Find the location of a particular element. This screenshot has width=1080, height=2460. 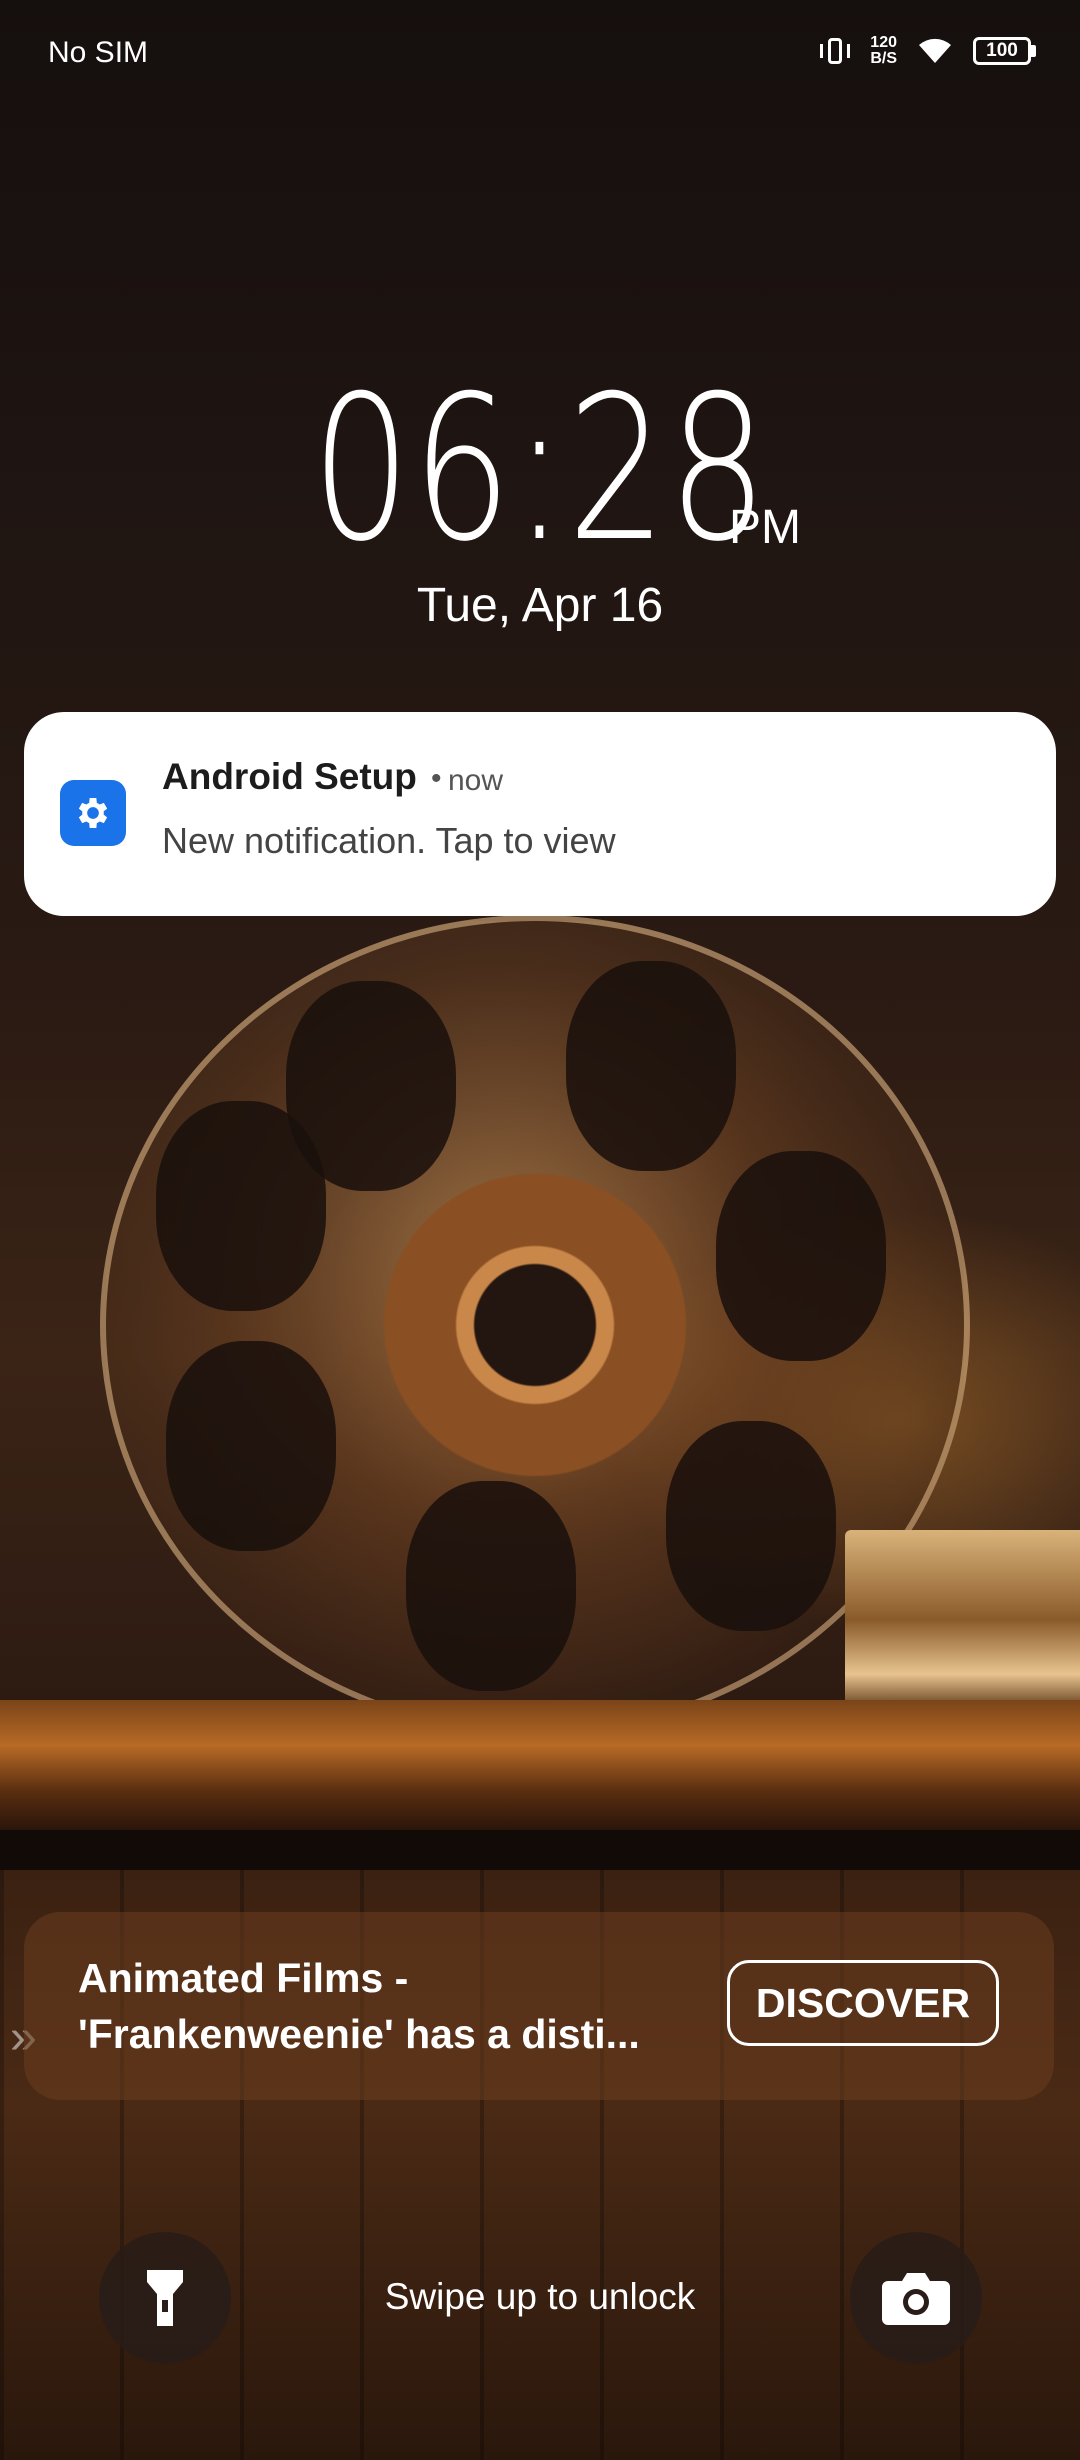

books-image is located at coordinates (962, 1620).